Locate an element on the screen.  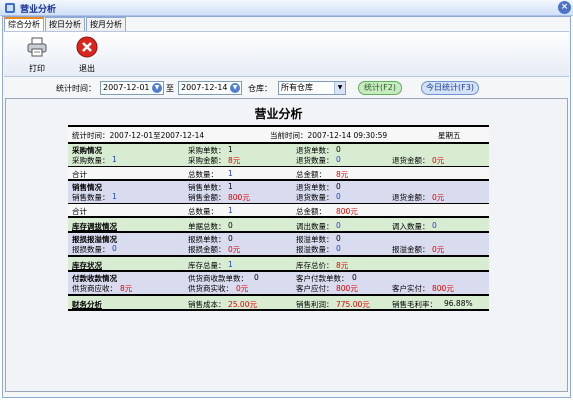
loss-count: 0 is located at coordinates (230, 238).